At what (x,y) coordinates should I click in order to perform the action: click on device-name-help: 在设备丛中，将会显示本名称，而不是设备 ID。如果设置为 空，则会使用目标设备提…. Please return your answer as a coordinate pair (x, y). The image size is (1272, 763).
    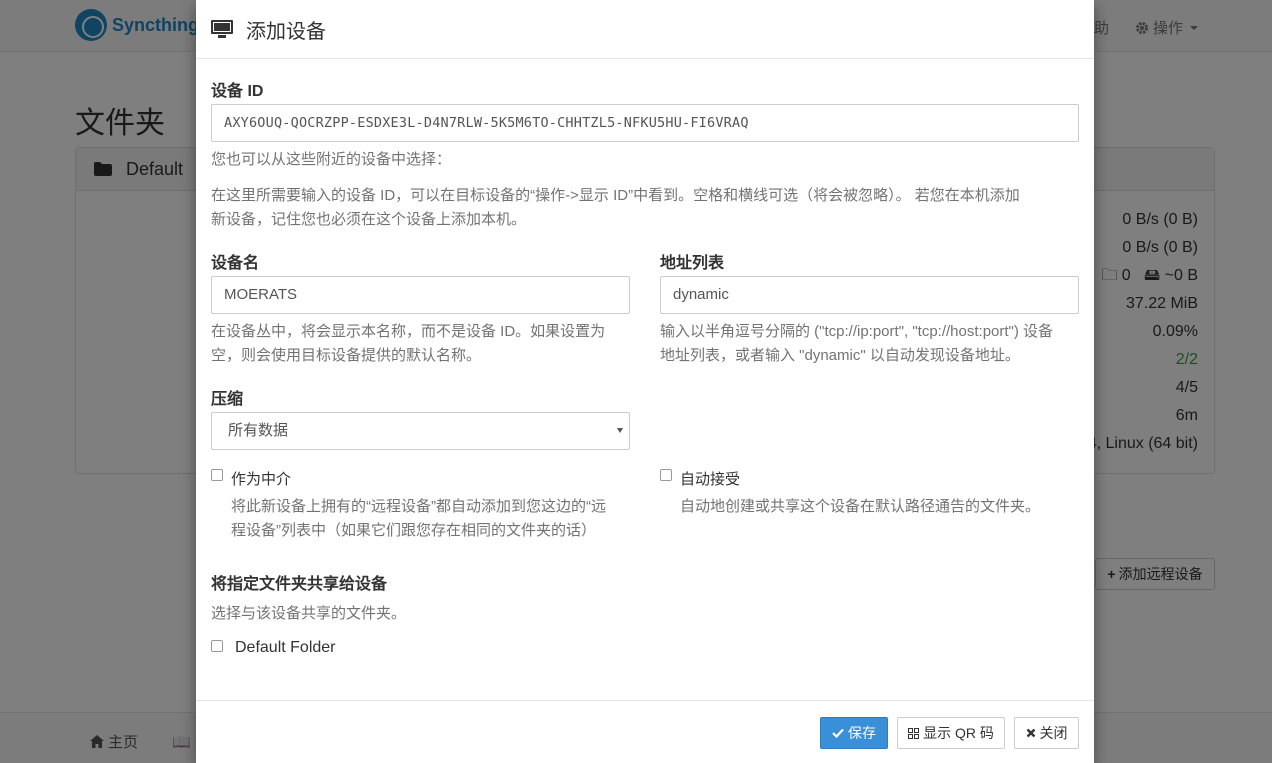
    Looking at the image, I should click on (426, 344).